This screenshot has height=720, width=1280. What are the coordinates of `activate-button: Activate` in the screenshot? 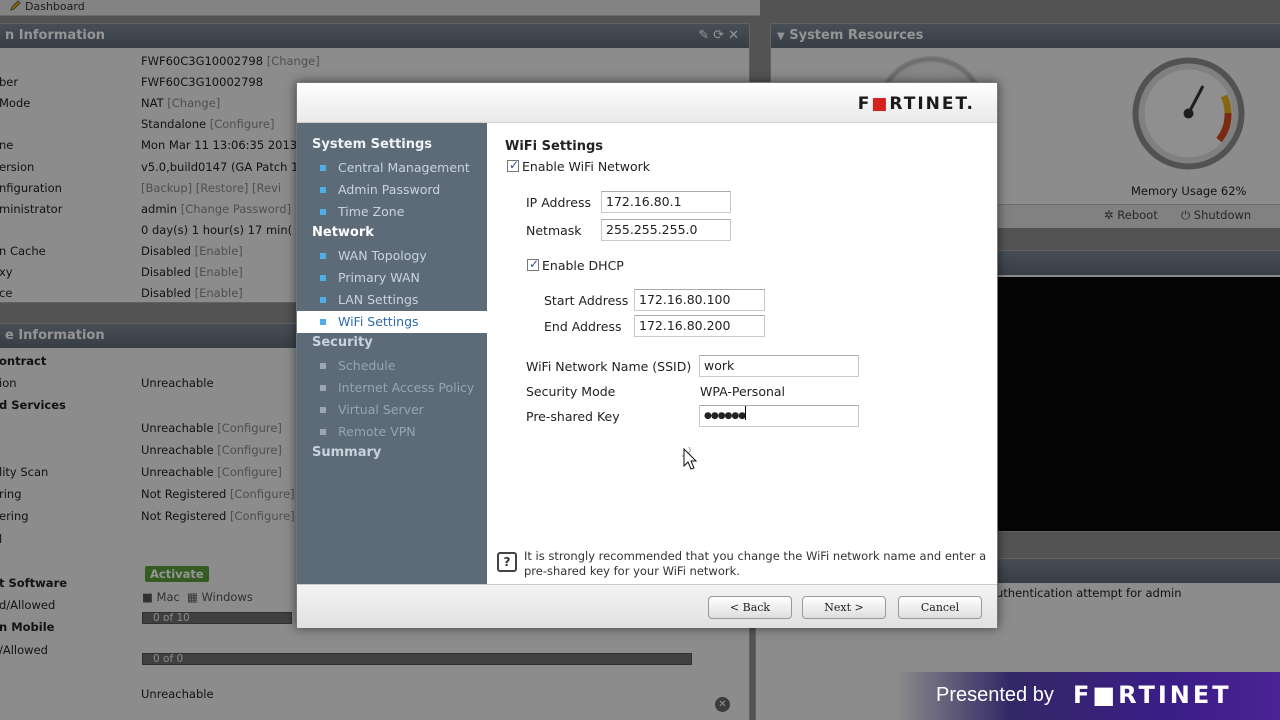 It's located at (177, 574).